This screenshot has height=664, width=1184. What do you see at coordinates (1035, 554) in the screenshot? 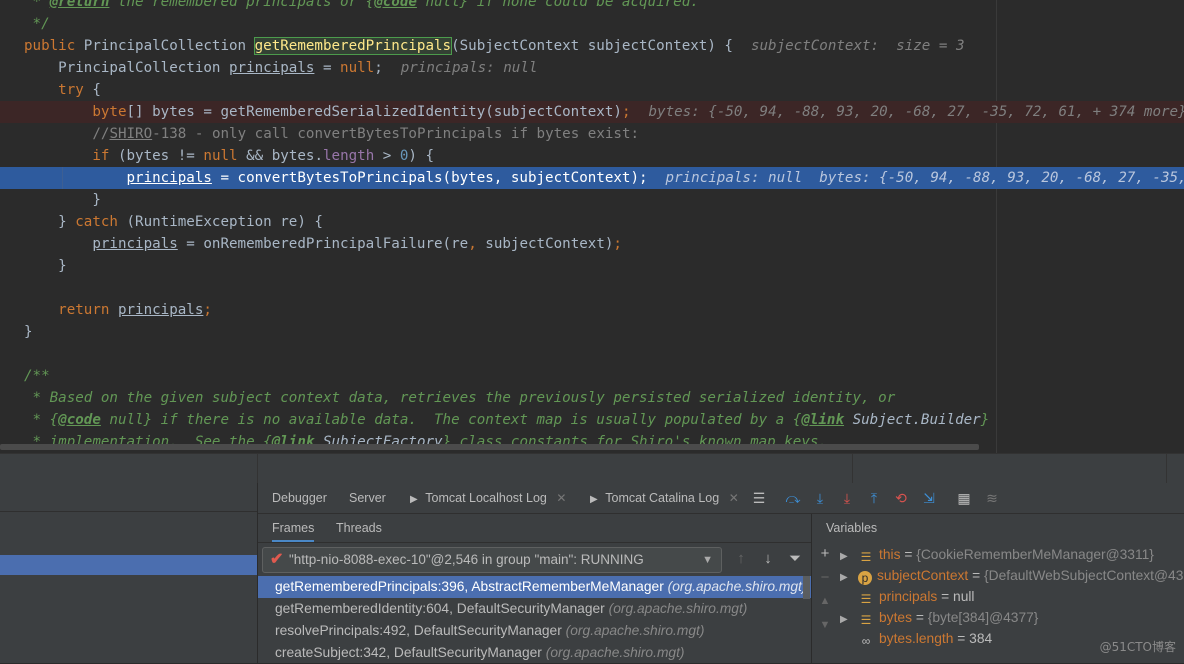
I see `variable-value: {CookieRememberMeManager@3311}` at bounding box center [1035, 554].